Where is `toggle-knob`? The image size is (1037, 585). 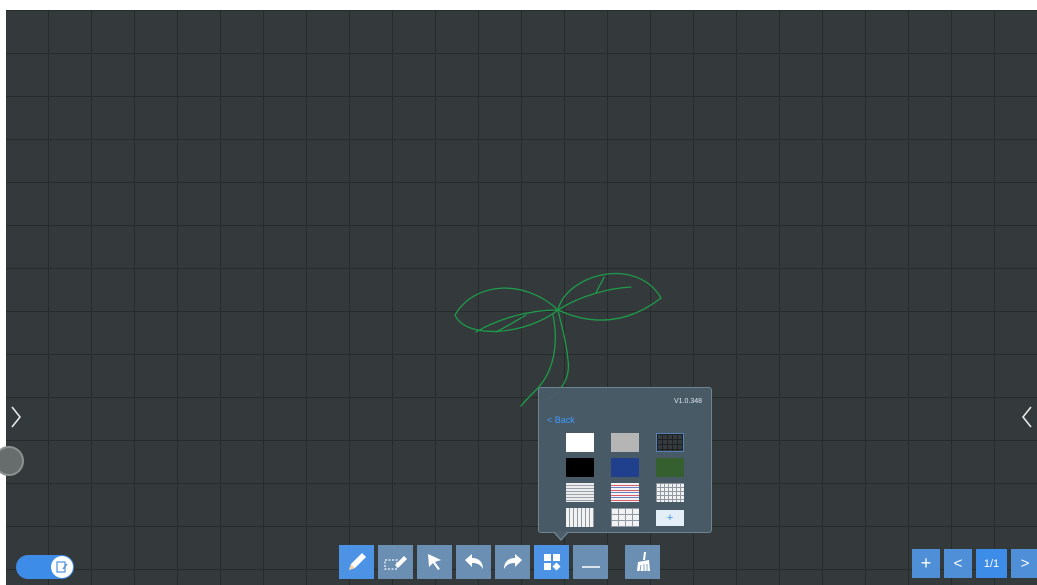 toggle-knob is located at coordinates (62, 567).